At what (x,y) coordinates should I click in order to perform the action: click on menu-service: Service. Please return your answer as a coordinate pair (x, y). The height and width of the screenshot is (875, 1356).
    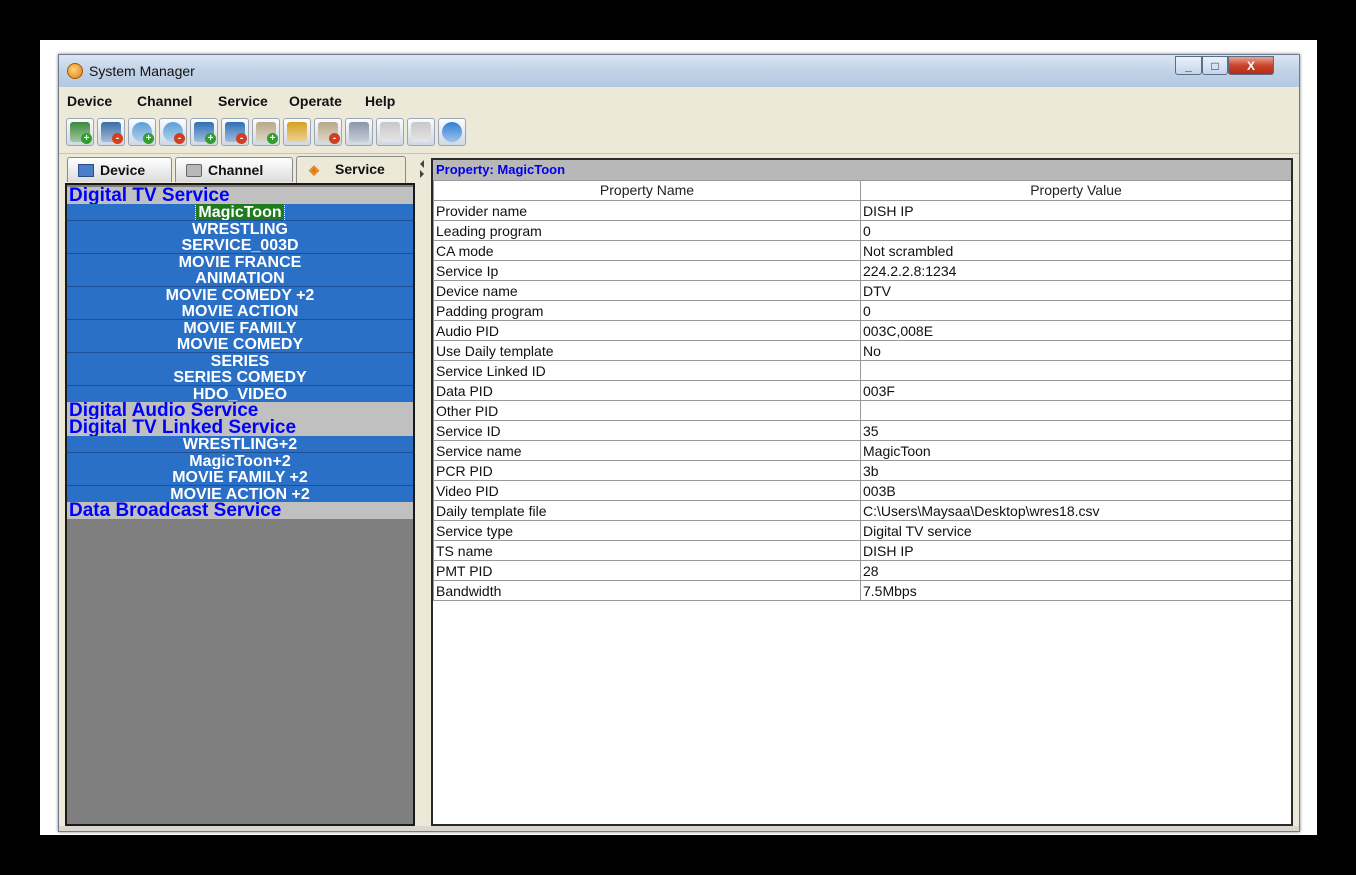
    Looking at the image, I should click on (243, 101).